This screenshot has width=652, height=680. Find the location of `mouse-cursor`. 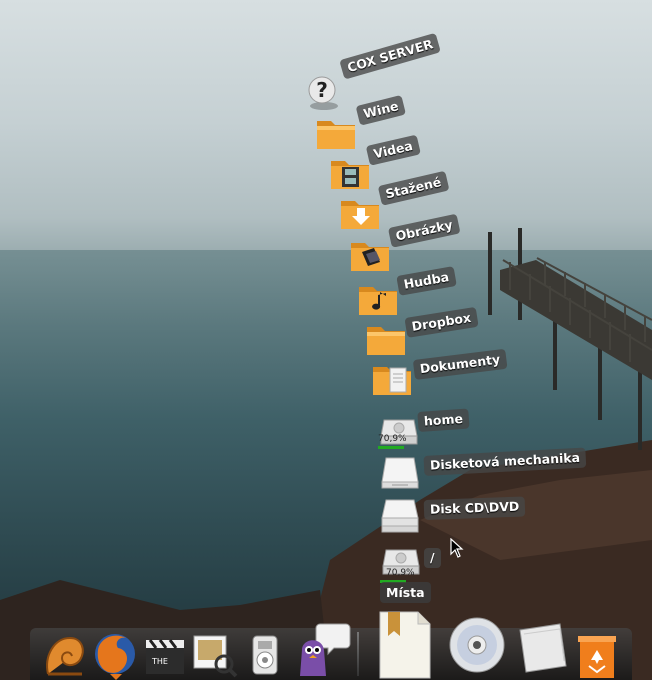

mouse-cursor is located at coordinates (457, 548).